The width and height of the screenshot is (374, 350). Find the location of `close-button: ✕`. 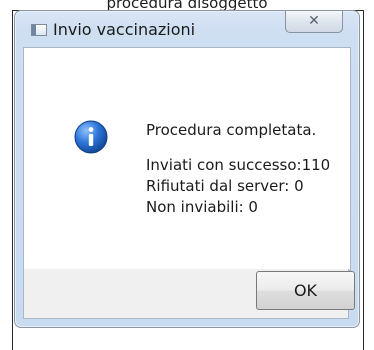

close-button: ✕ is located at coordinates (314, 22).